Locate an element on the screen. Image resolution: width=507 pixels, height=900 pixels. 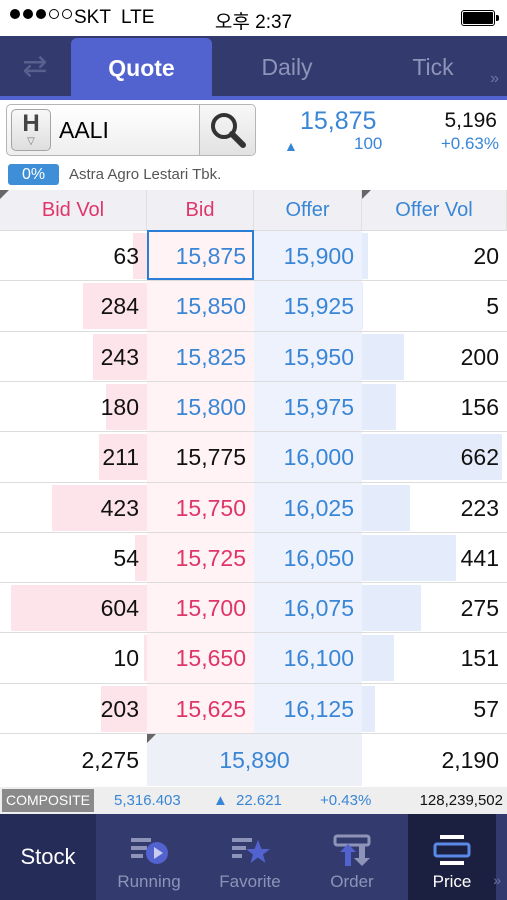
offer-price-cell: 16,000 is located at coordinates (308, 457).